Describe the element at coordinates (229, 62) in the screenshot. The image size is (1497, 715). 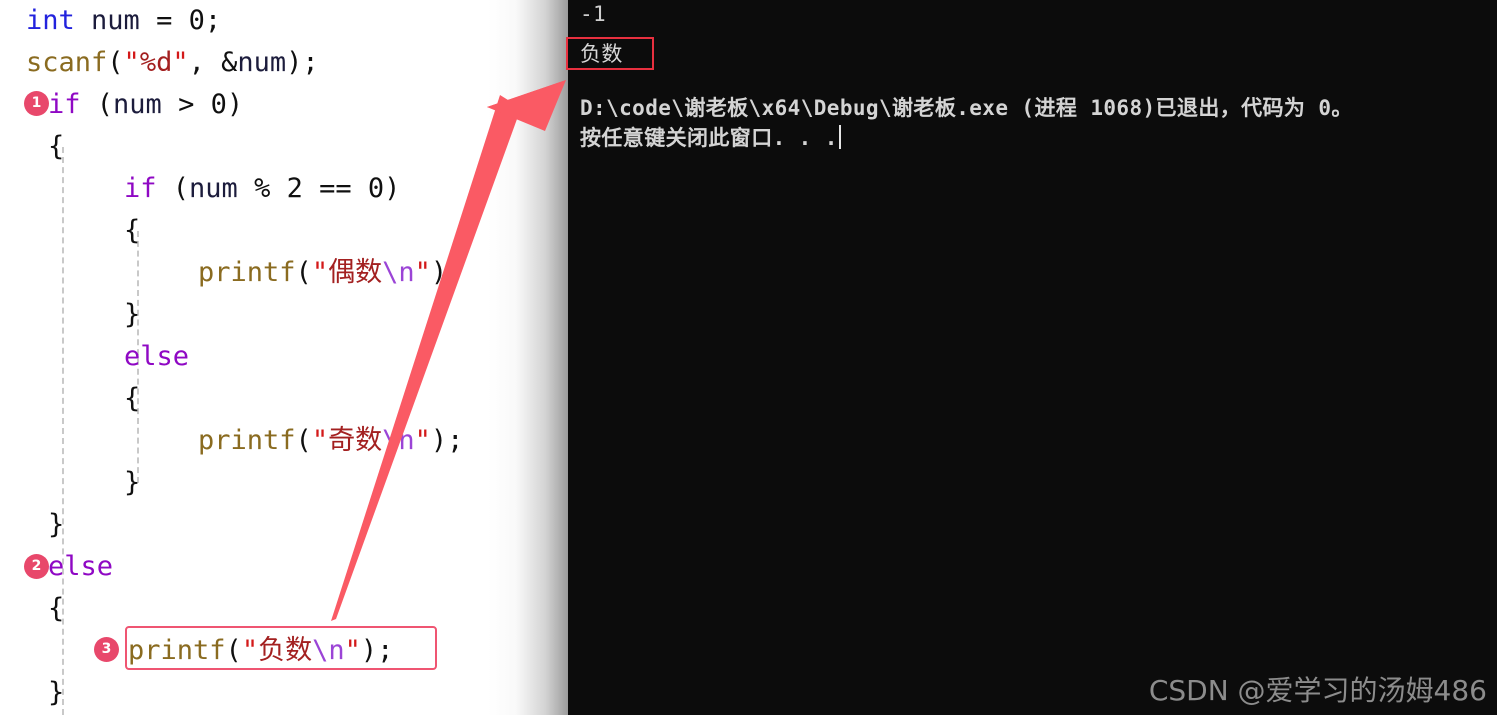
I see `code-token: &` at that location.